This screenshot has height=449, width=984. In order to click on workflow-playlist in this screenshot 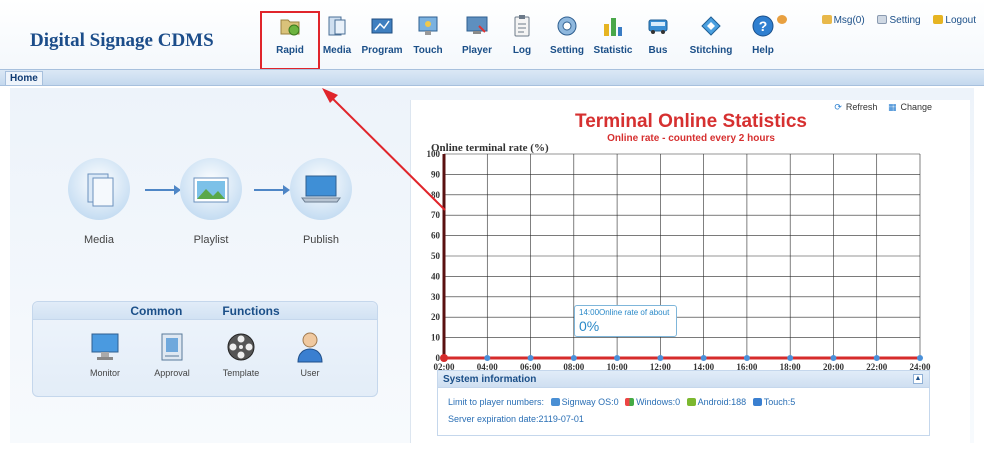, I will do `click(211, 189)`.